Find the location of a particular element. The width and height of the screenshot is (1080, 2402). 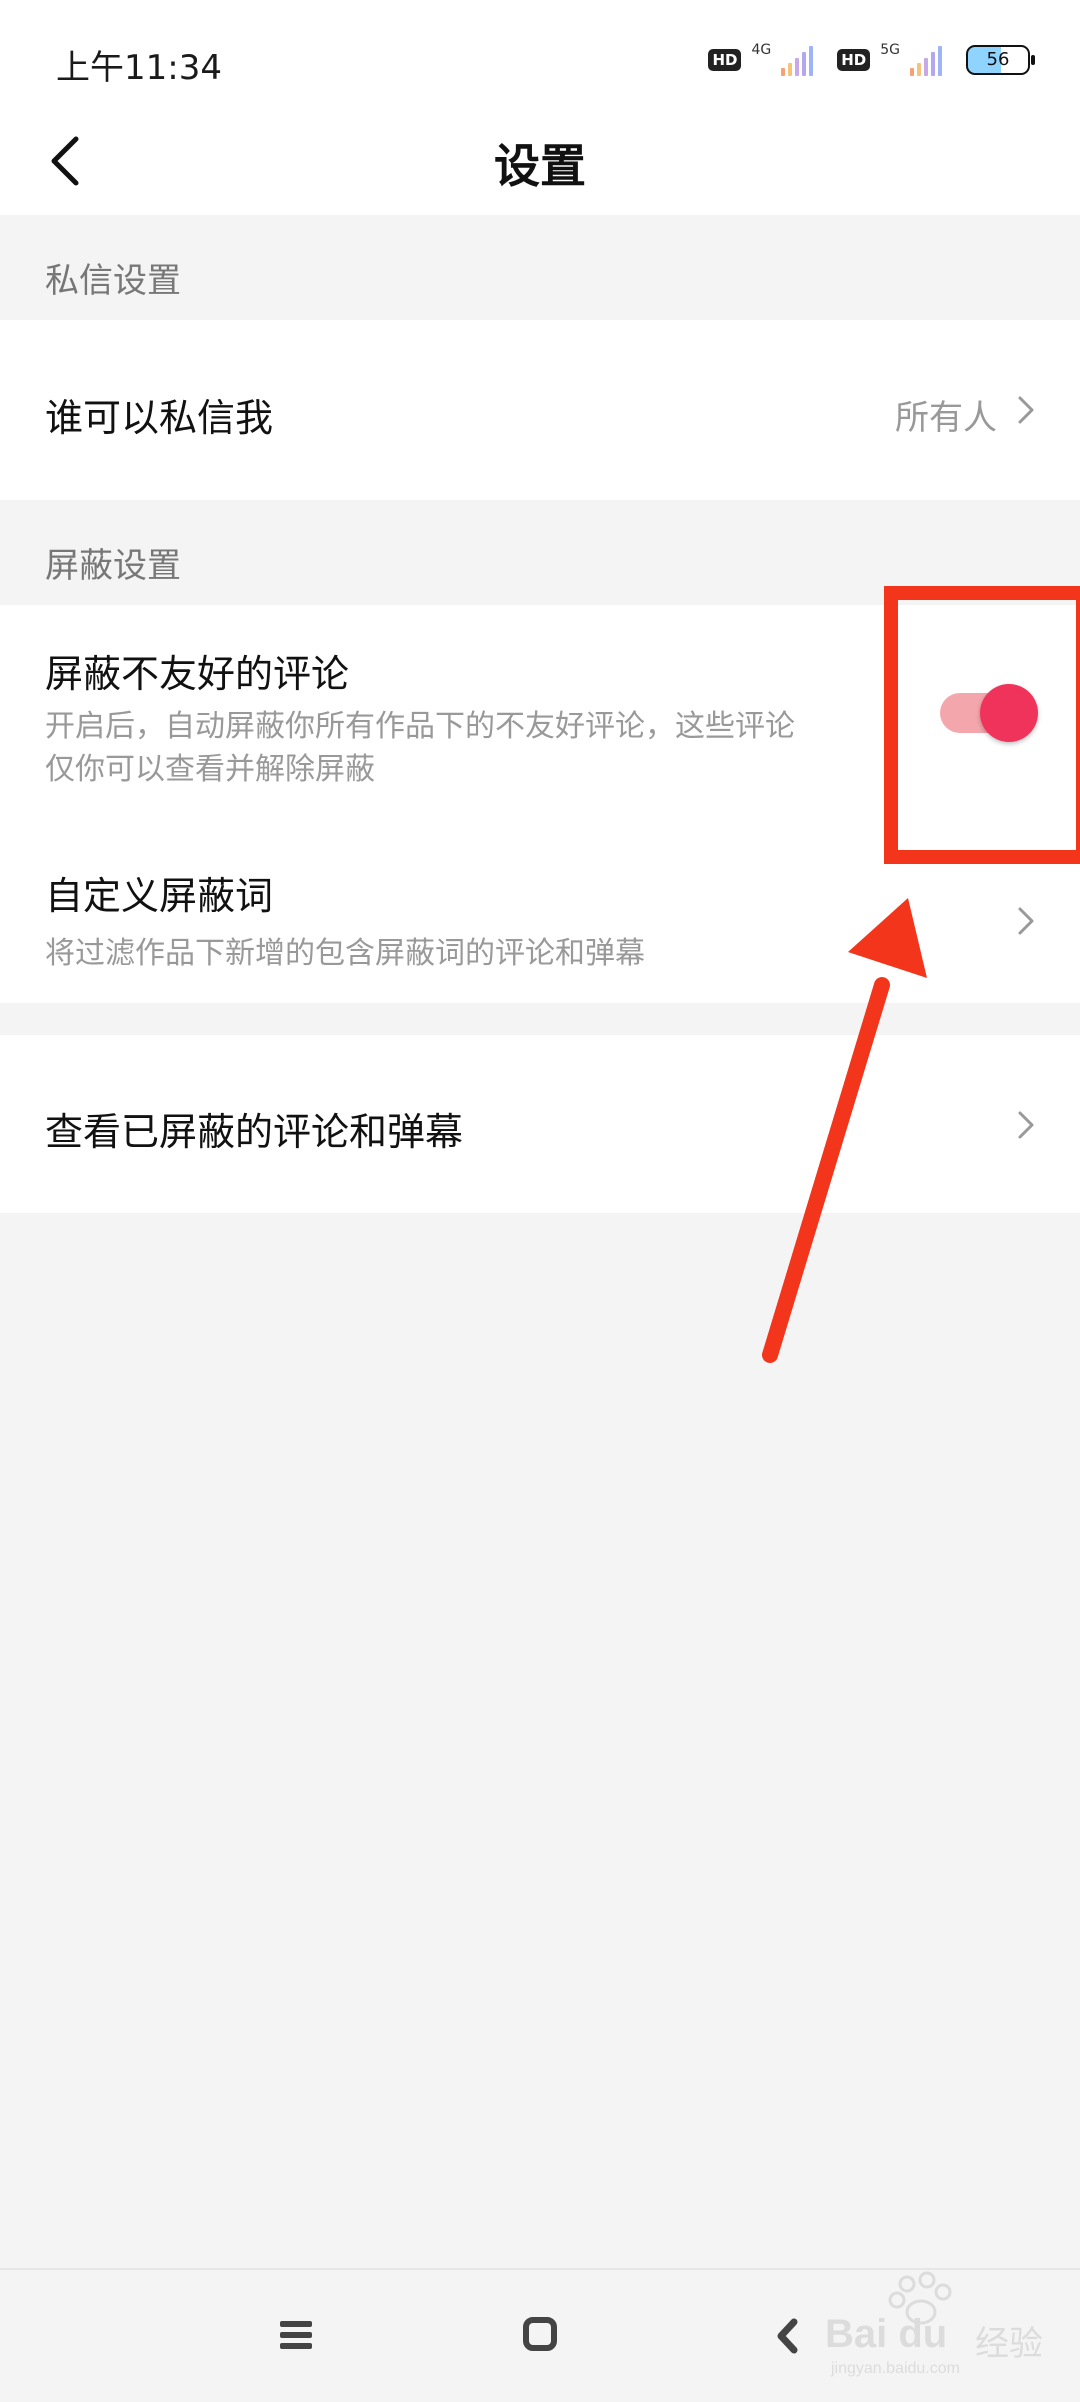

baidu-watermark: Bai du 经验 jingyan.baidu.com is located at coordinates (945, 2325).